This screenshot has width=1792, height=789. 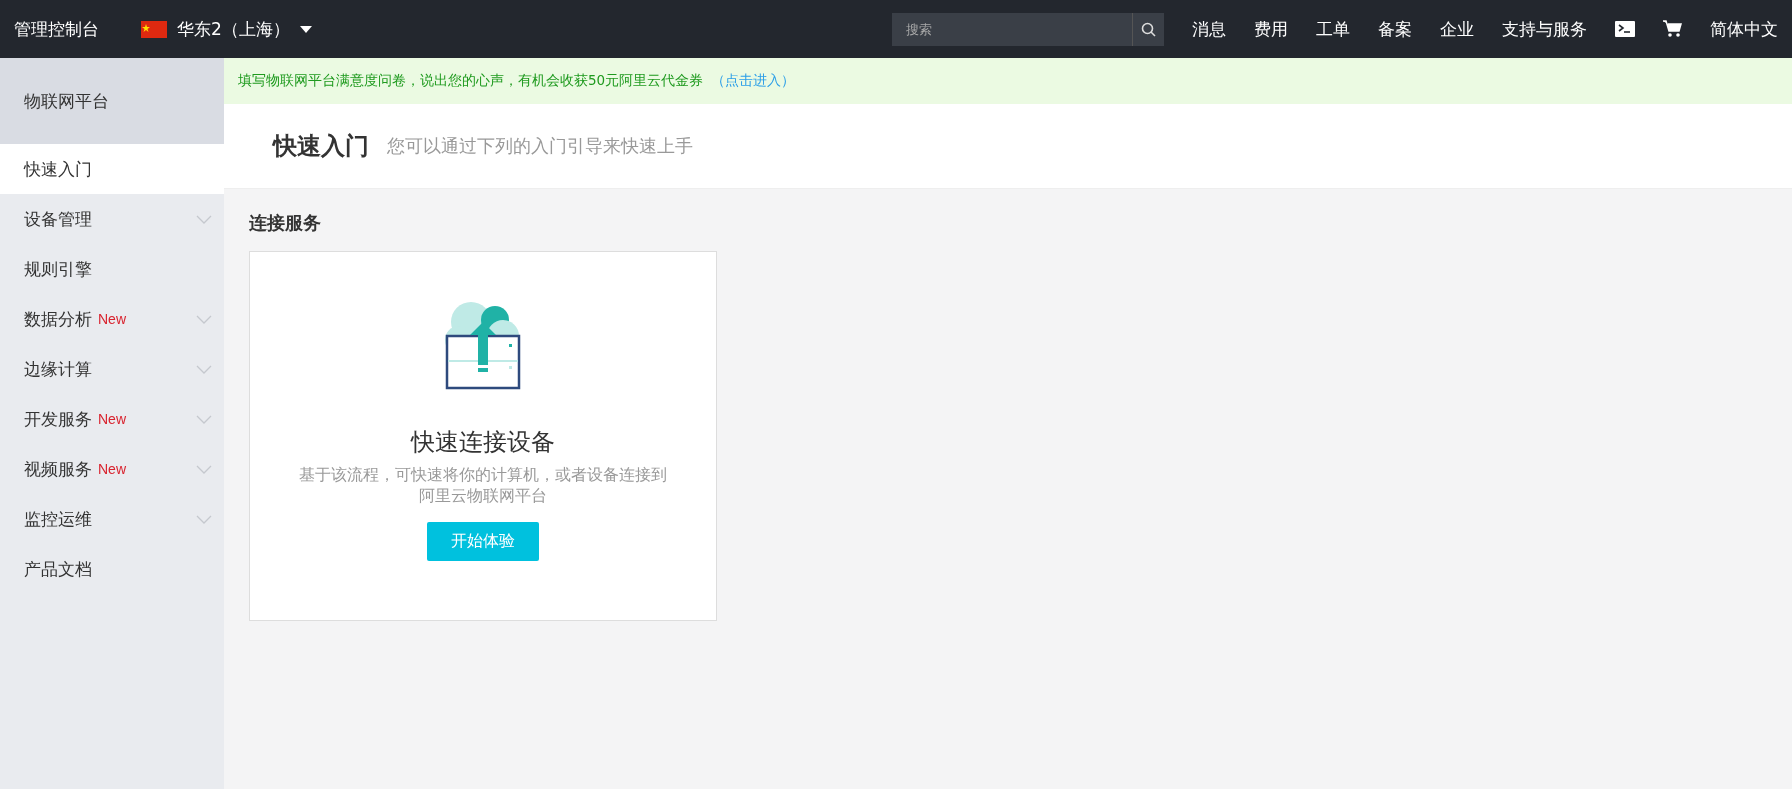 I want to click on terminal-icon, so click(x=1625, y=29).